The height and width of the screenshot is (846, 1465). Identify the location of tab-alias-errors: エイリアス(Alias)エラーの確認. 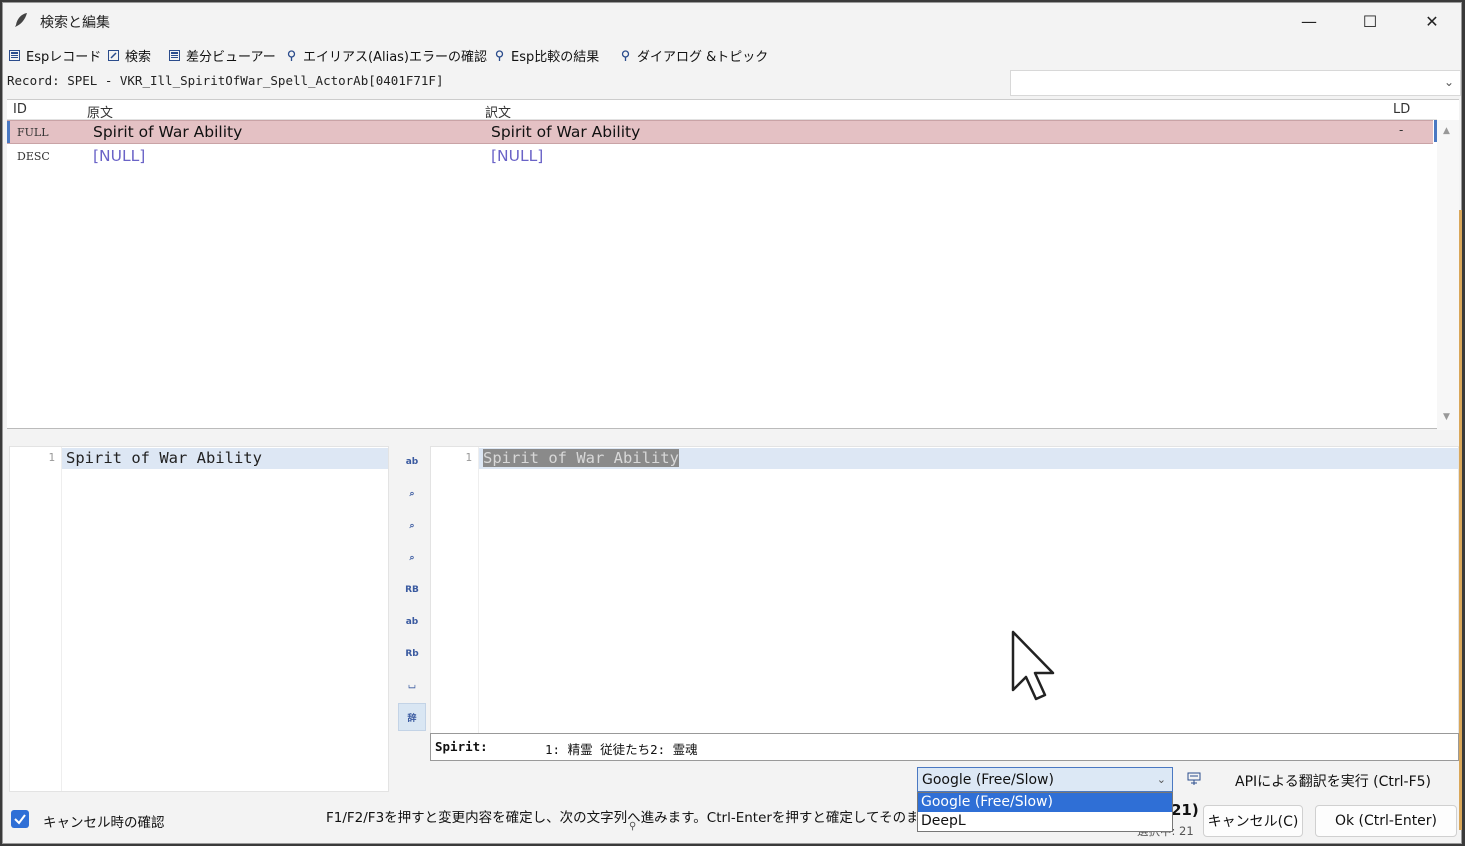
(386, 55).